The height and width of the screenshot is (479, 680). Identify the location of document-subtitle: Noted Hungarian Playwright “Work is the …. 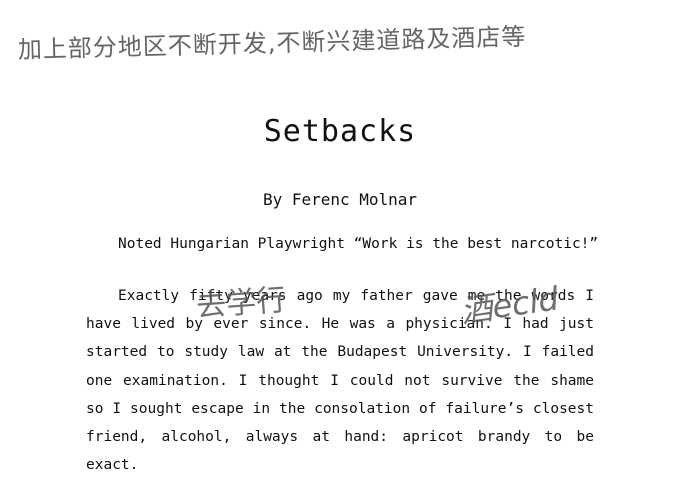
(358, 244).